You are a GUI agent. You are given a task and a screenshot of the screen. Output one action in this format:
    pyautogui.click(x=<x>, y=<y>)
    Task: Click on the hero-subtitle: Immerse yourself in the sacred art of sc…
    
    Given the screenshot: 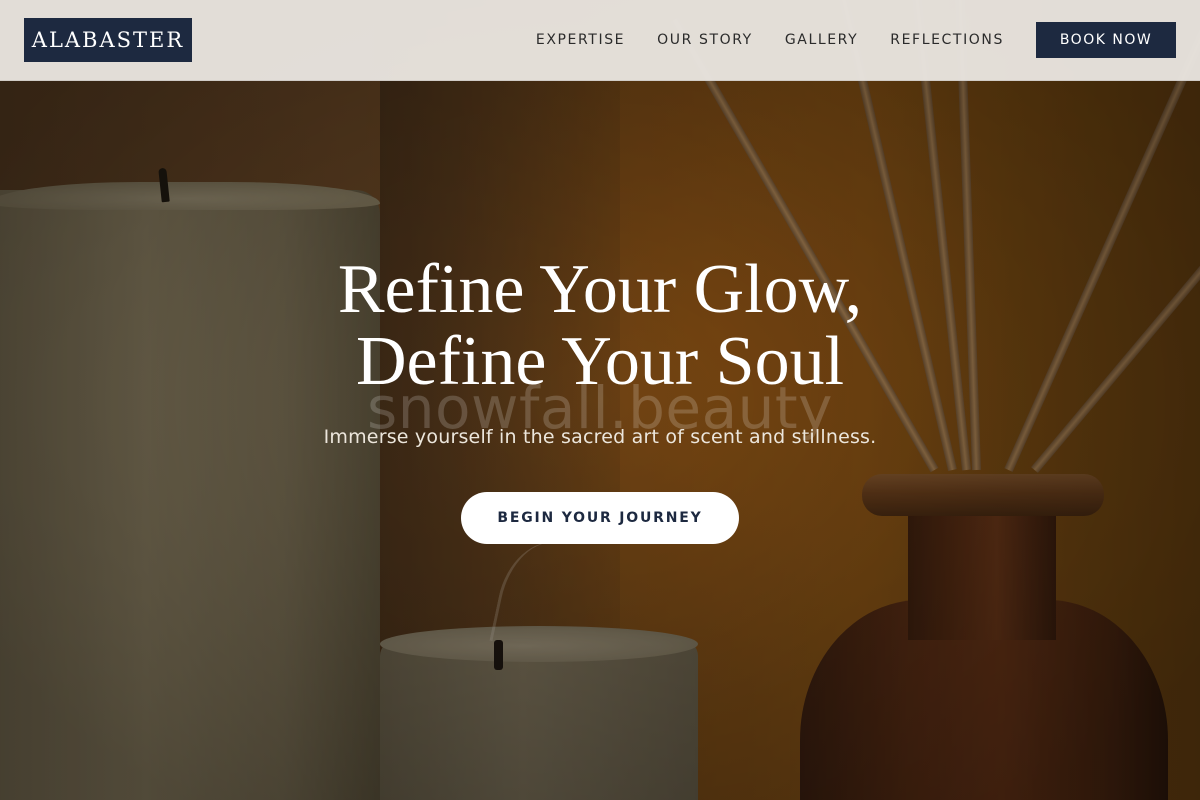 What is the action you would take?
    pyautogui.click(x=600, y=437)
    